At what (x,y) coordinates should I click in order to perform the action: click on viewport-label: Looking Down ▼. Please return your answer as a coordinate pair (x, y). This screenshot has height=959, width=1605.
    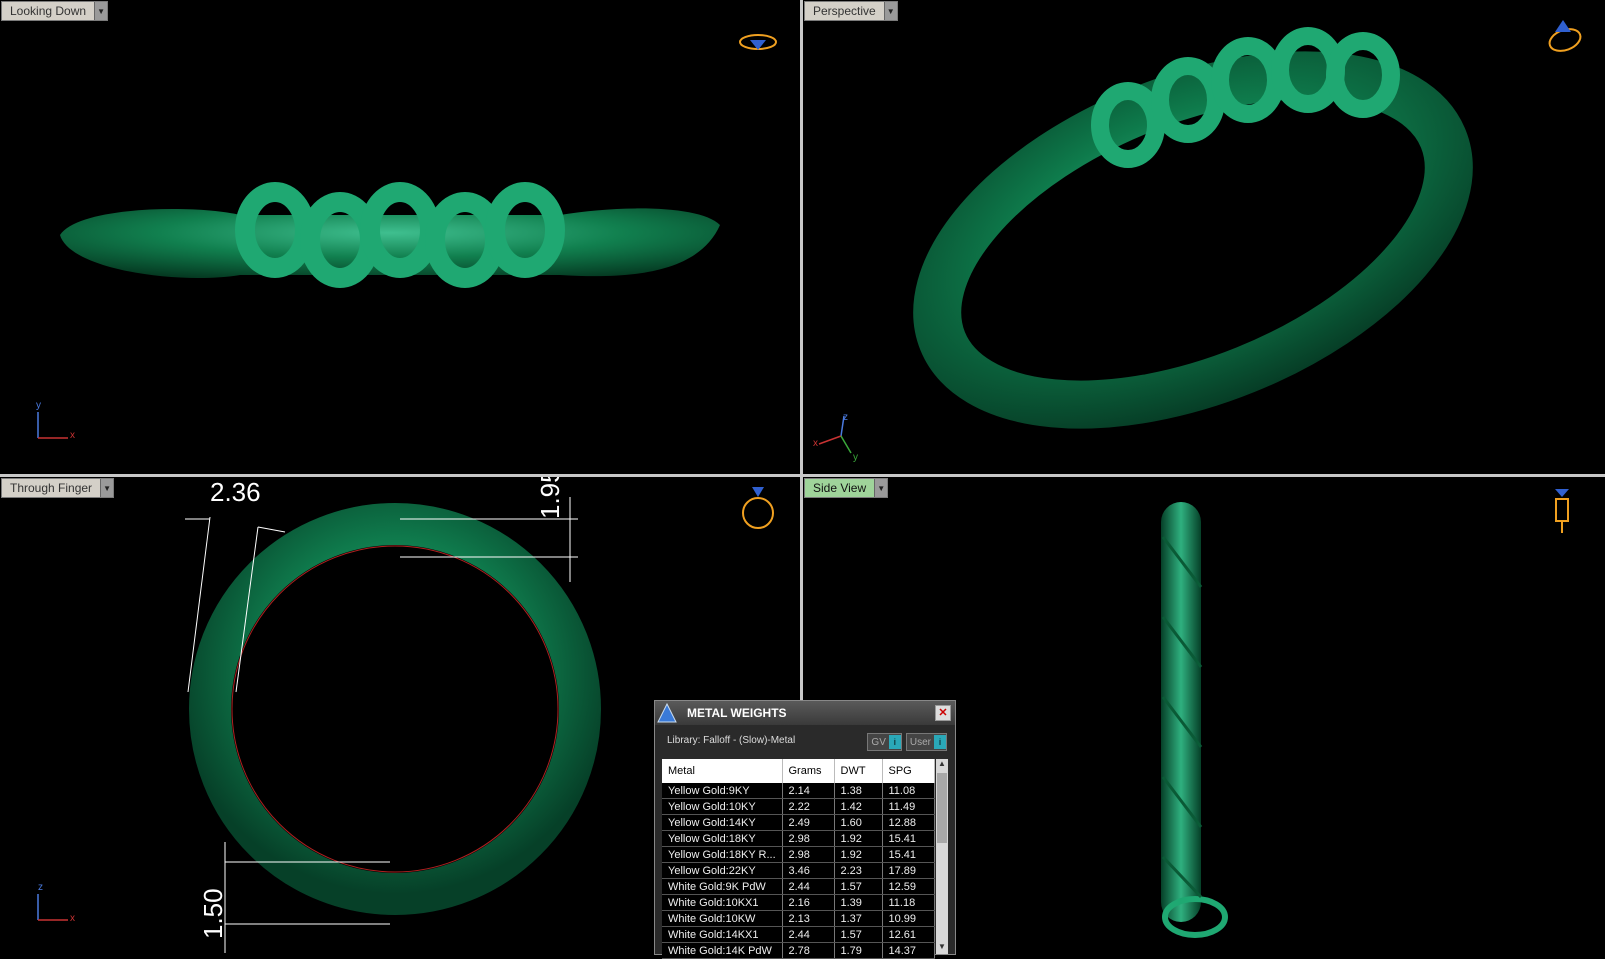
    Looking at the image, I should click on (55, 11).